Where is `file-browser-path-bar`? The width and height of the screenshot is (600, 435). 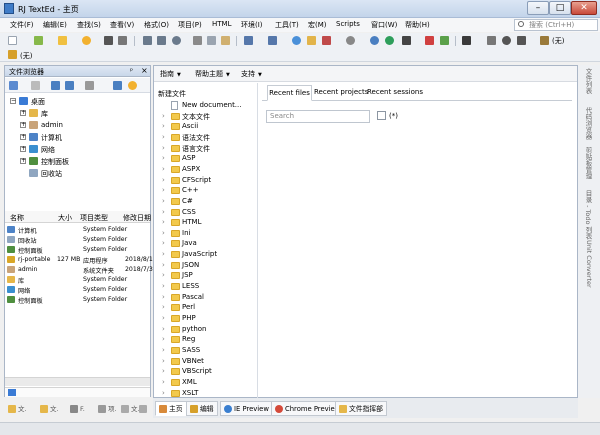 file-browser-path-bar is located at coordinates (77, 392).